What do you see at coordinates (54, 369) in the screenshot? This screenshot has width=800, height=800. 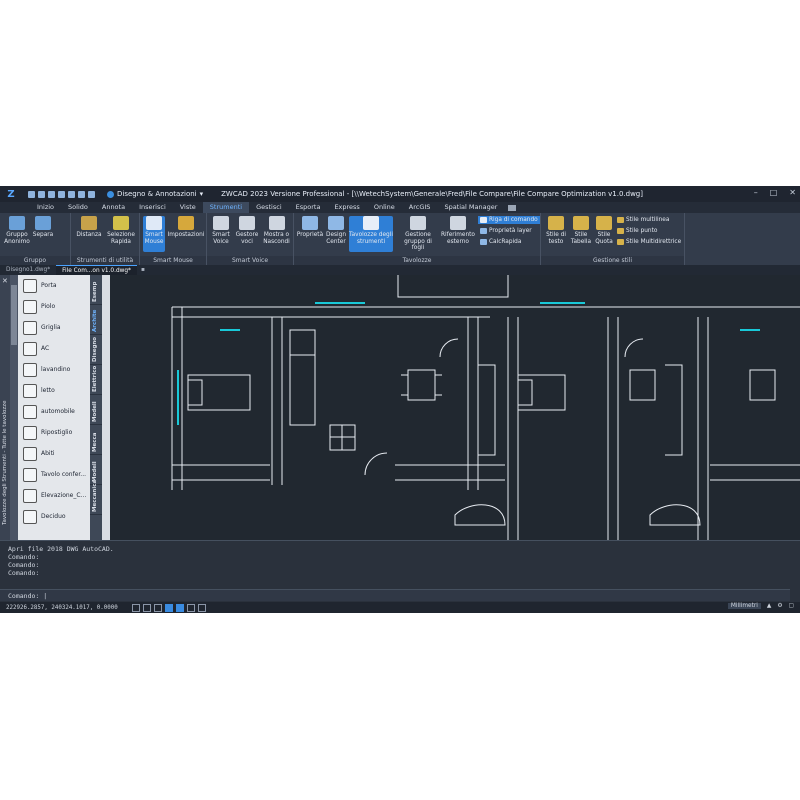 I see `palette-item-lavandino: lavandino` at bounding box center [54, 369].